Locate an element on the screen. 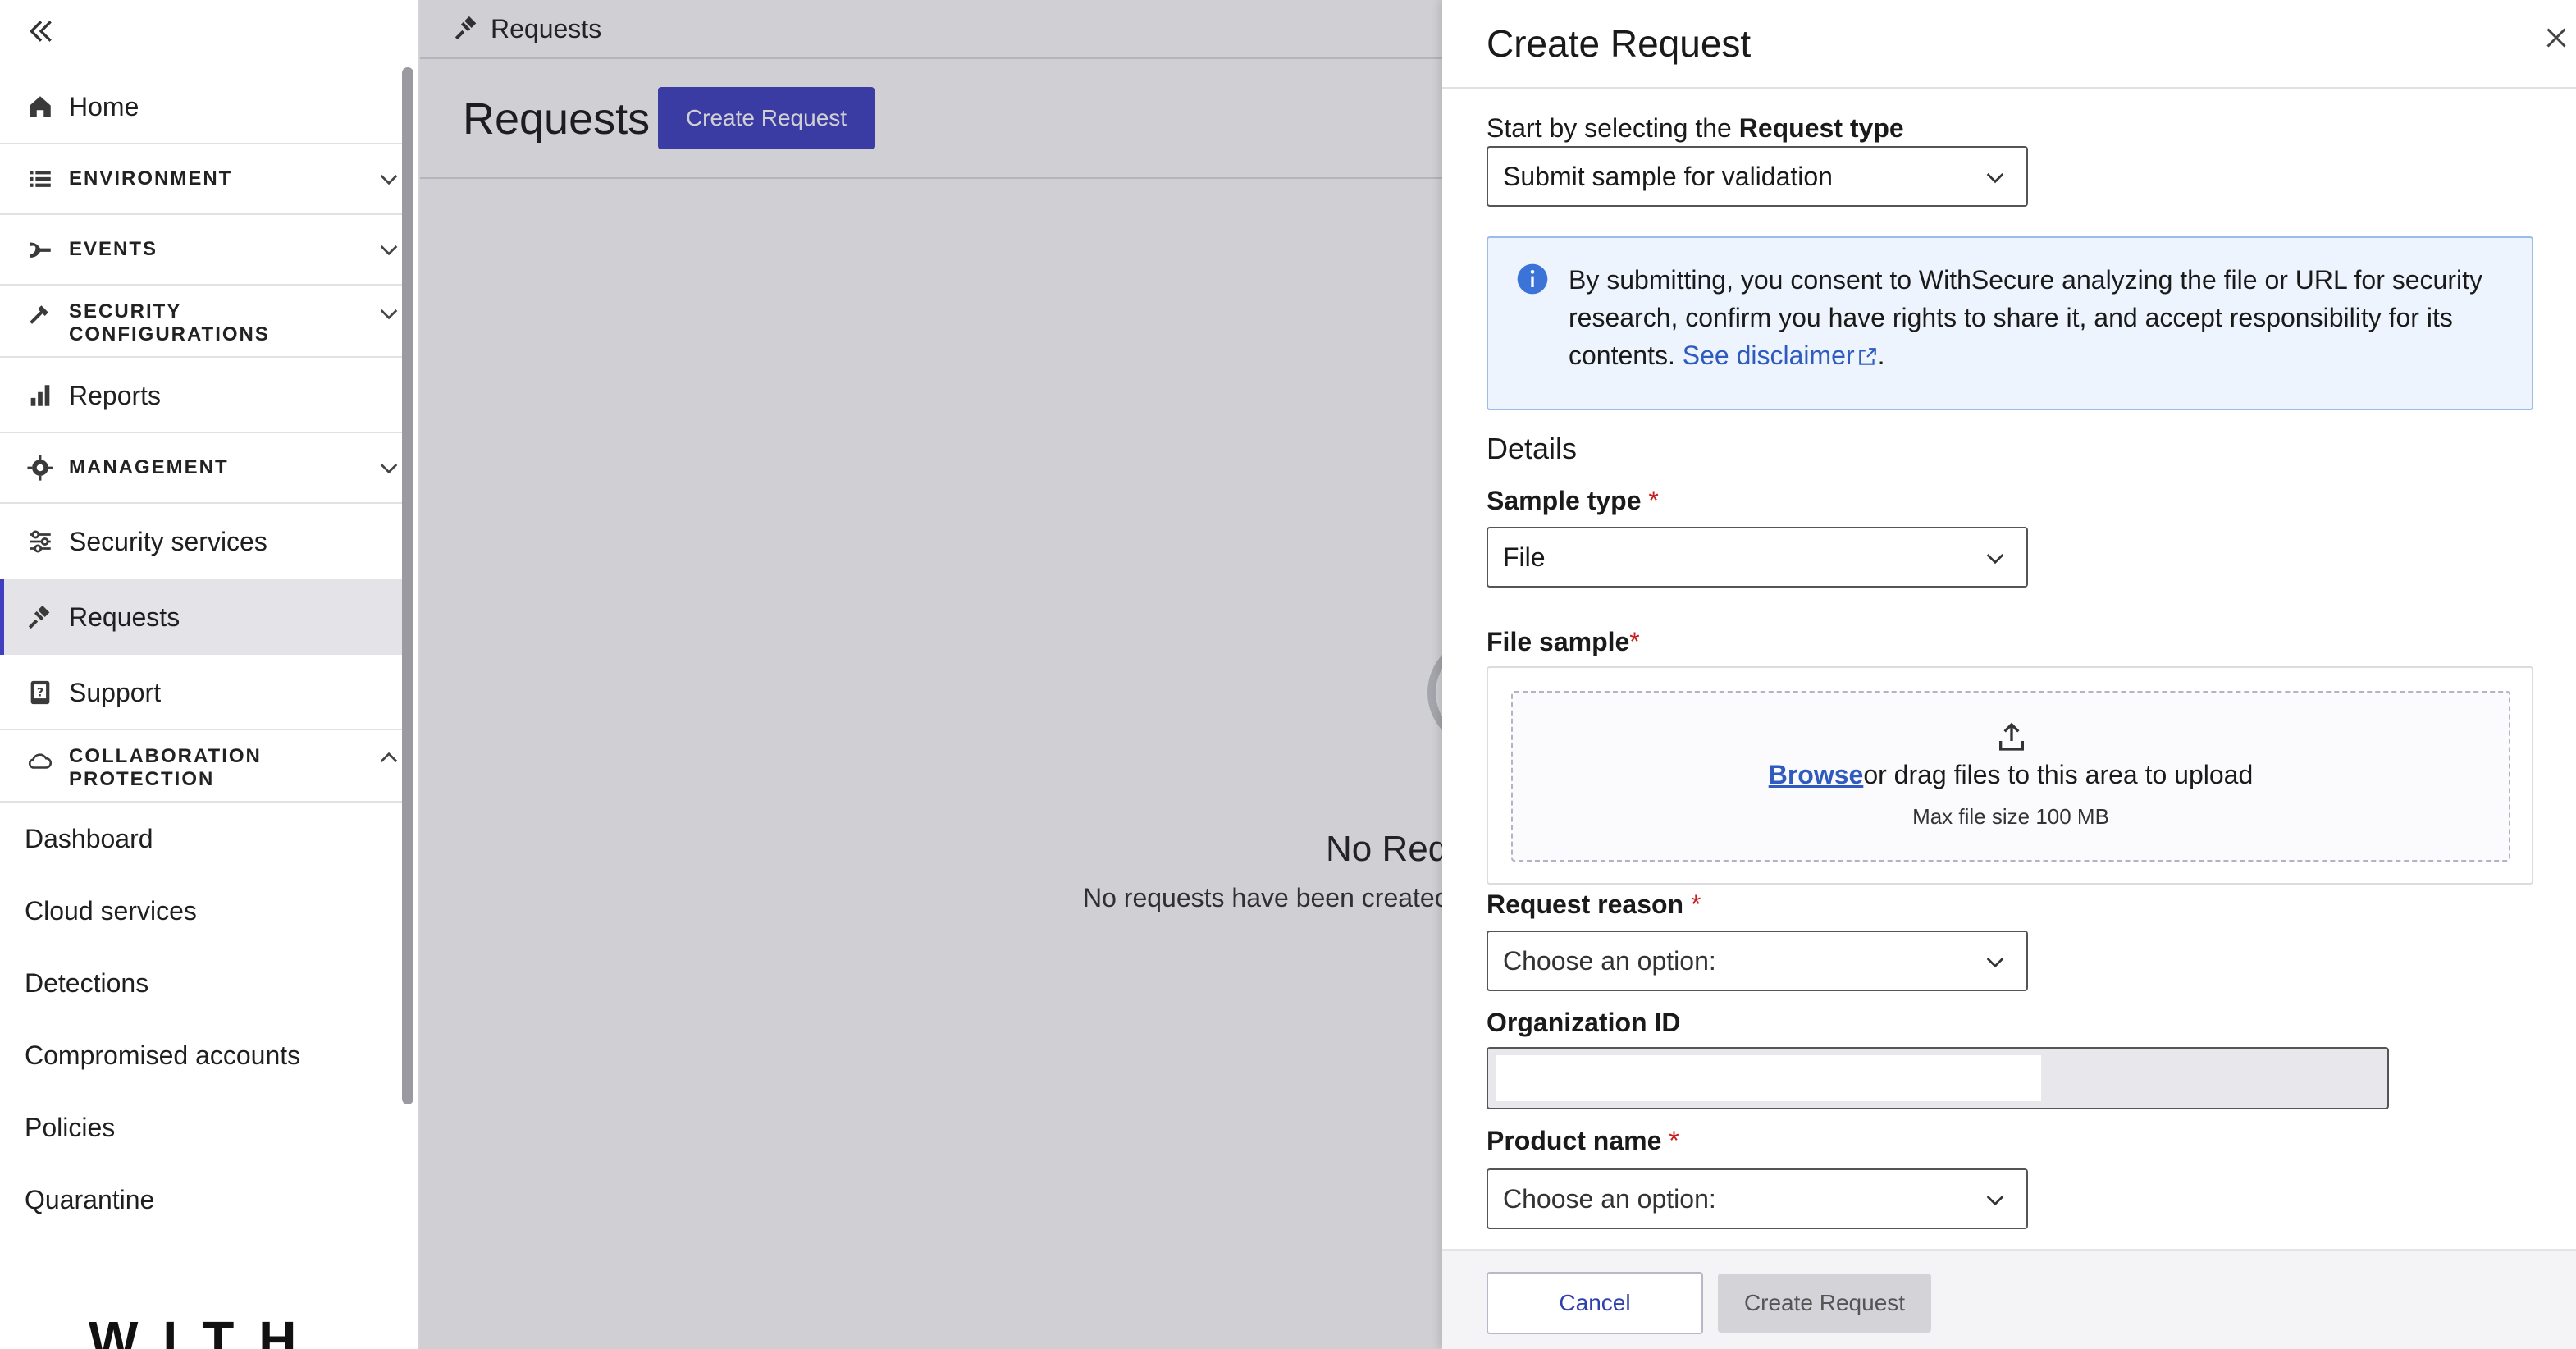 This screenshot has height=1349, width=2576. sidebar-item-label: Reports is located at coordinates (116, 395).